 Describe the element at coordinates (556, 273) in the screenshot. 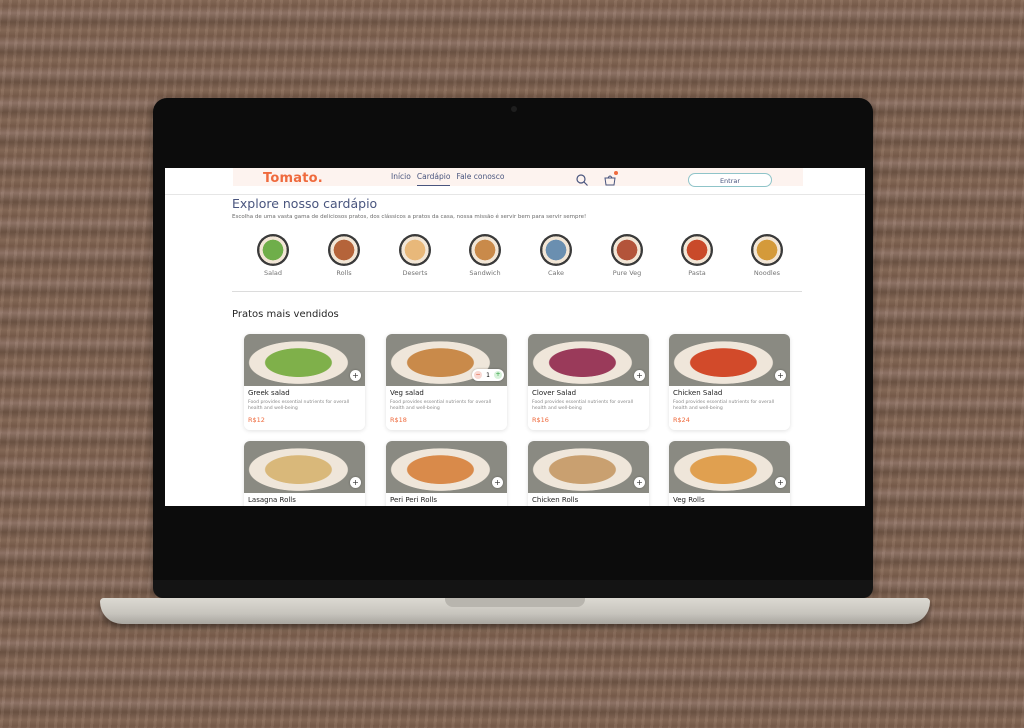

I see `category-label: Cake` at that location.